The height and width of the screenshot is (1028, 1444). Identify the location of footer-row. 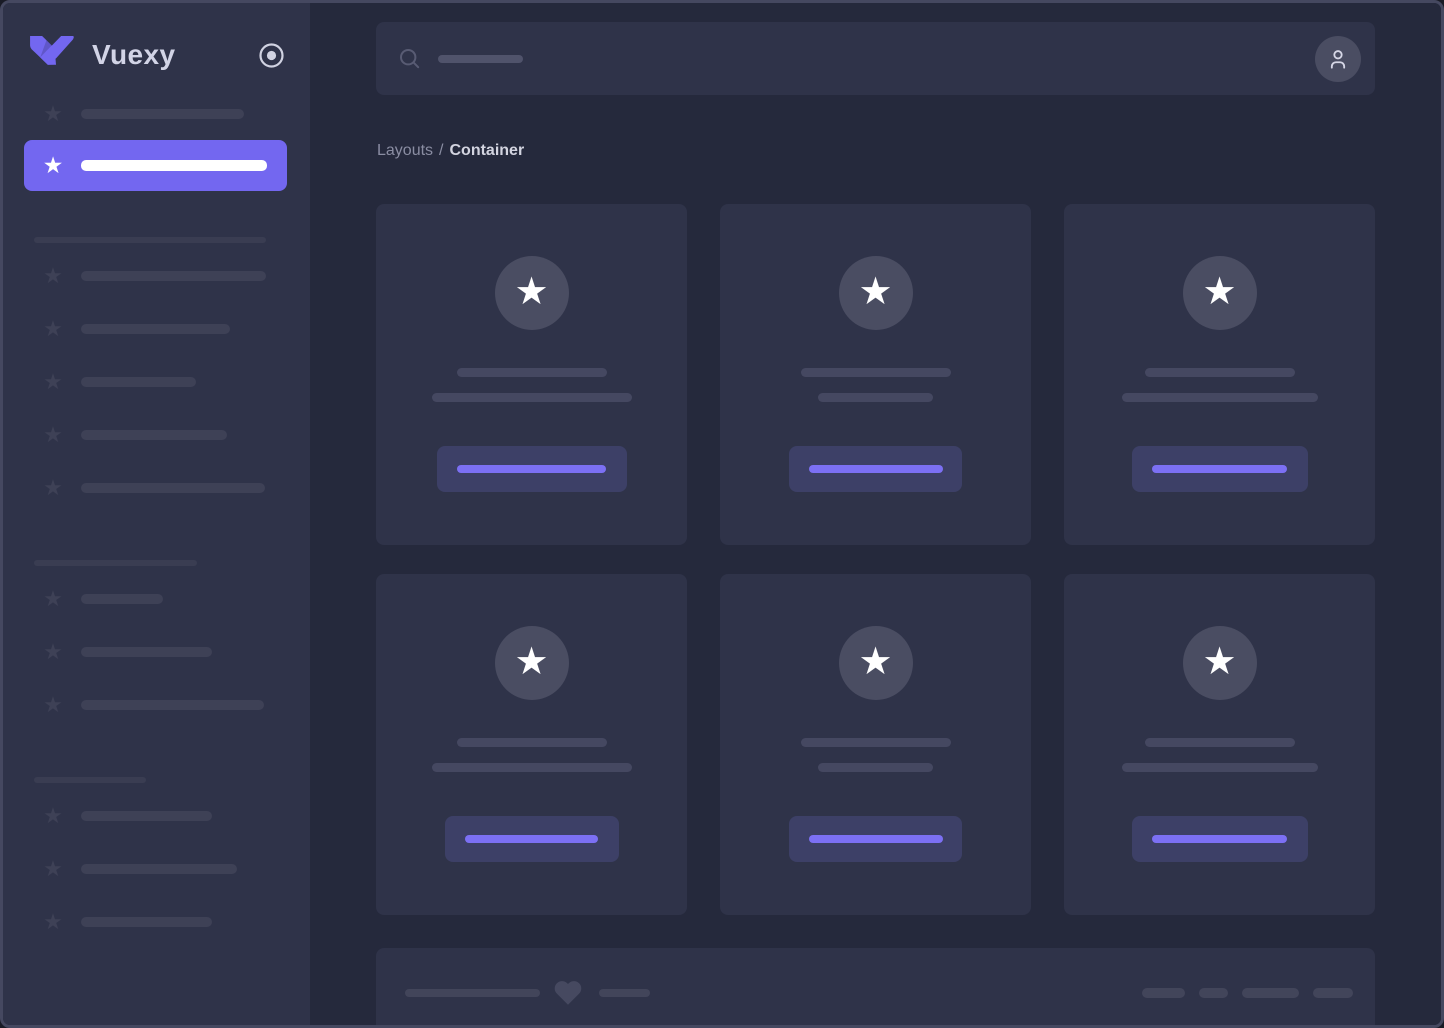
(879, 992).